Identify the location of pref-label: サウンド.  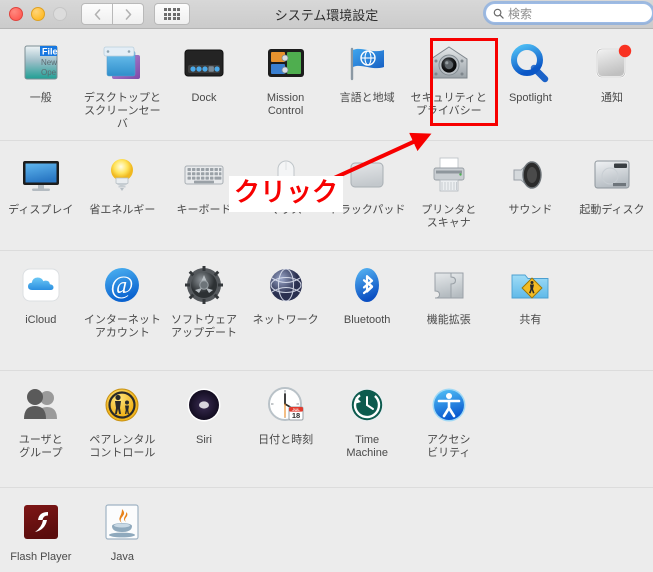
(530, 210).